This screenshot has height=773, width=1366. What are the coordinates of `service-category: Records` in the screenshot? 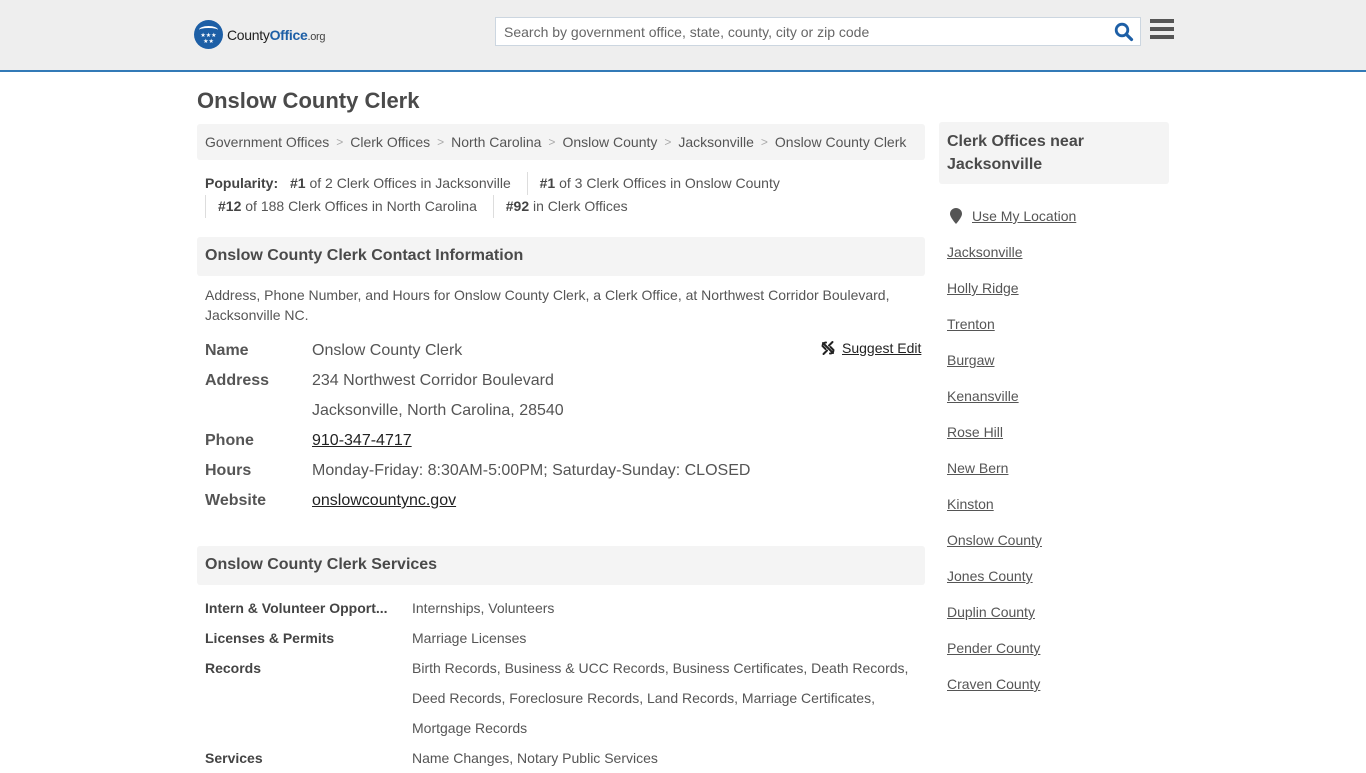 It's located at (233, 668).